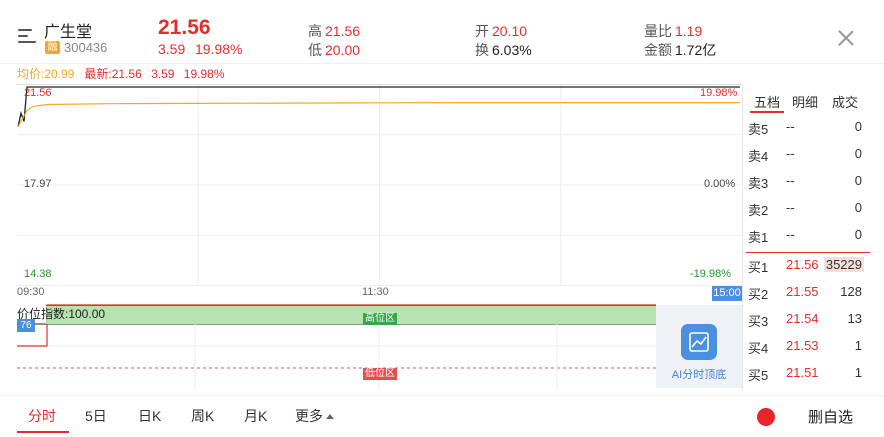 The image size is (884, 437). Describe the element at coordinates (802, 318) in the screenshot. I see `level-price: 21.54` at that location.